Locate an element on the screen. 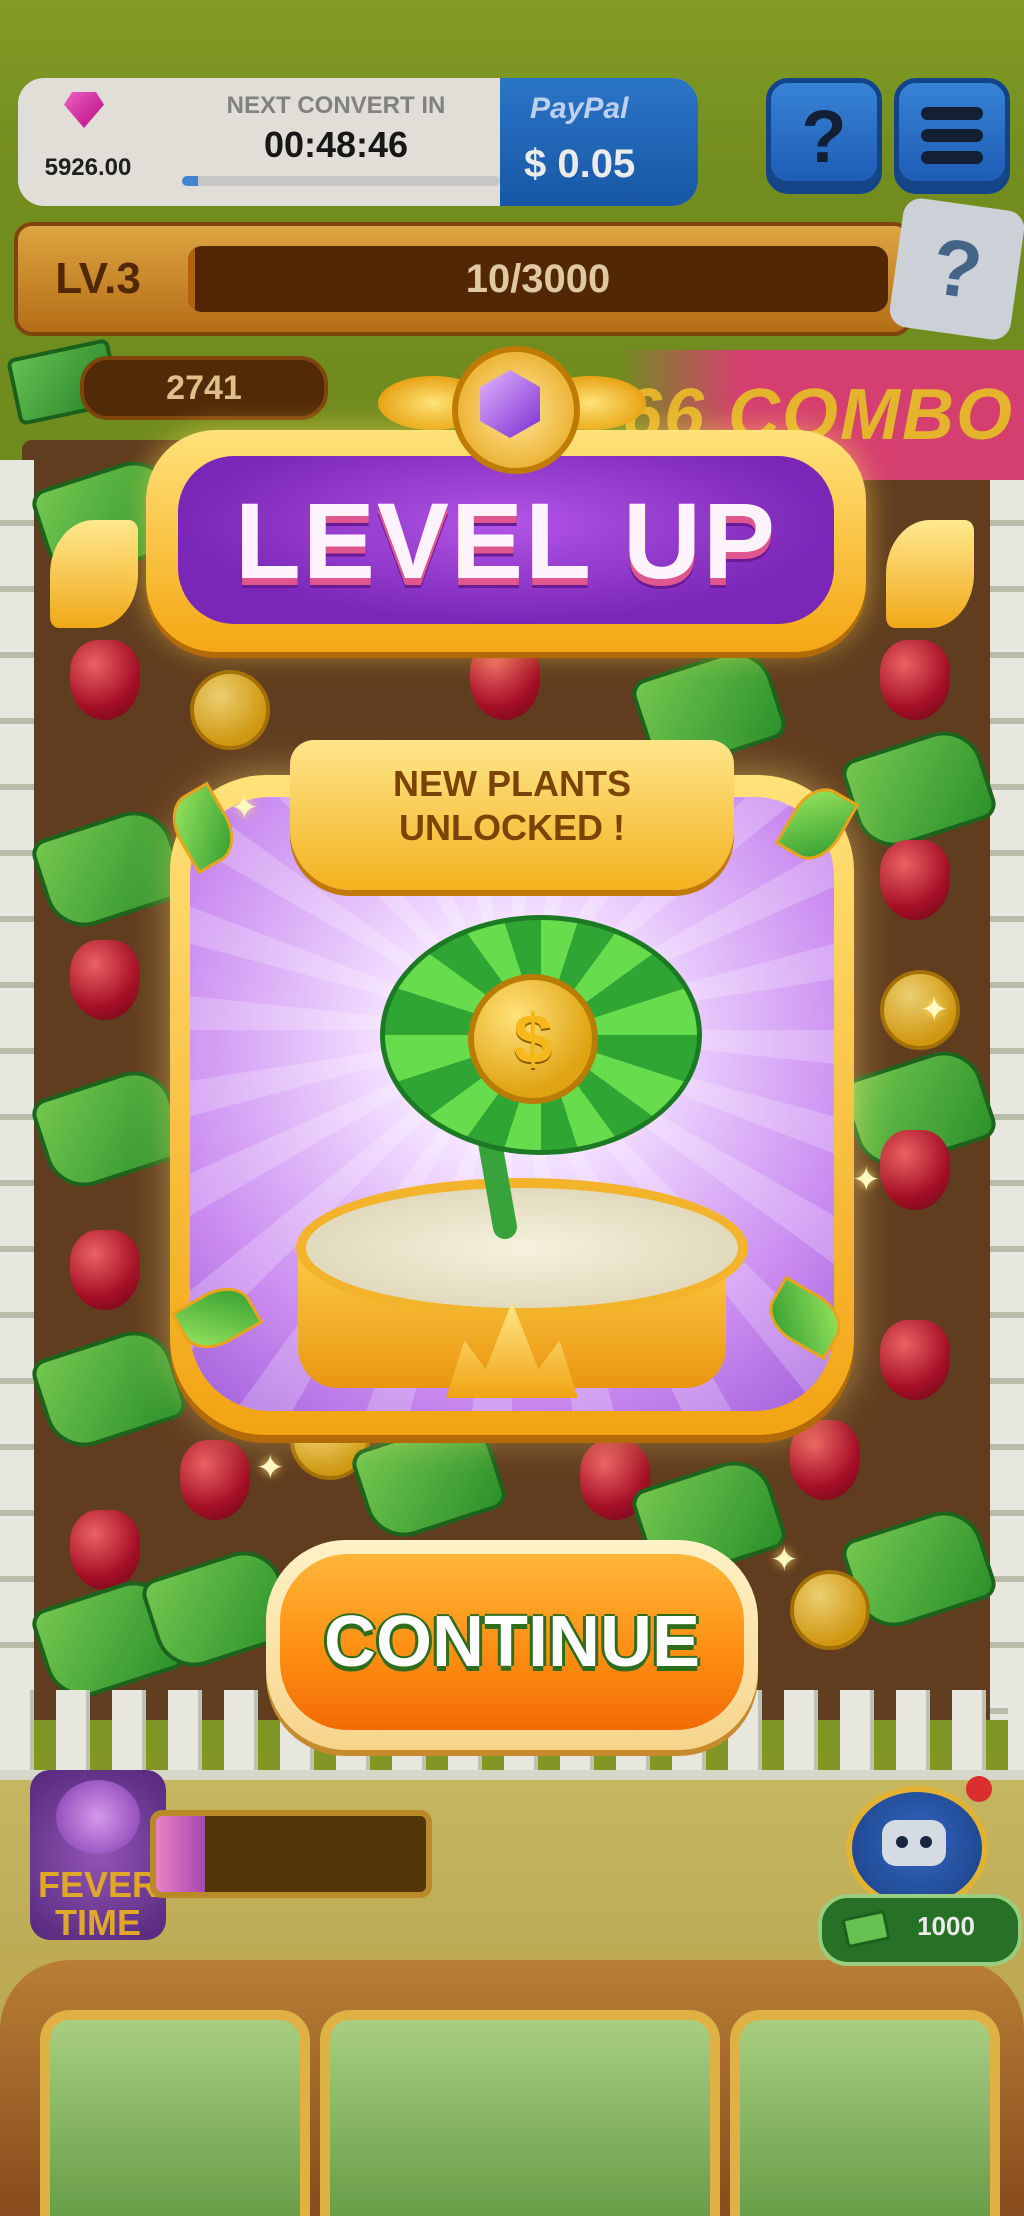 This screenshot has height=2216, width=1024. convert-progress-bar is located at coordinates (341, 181).